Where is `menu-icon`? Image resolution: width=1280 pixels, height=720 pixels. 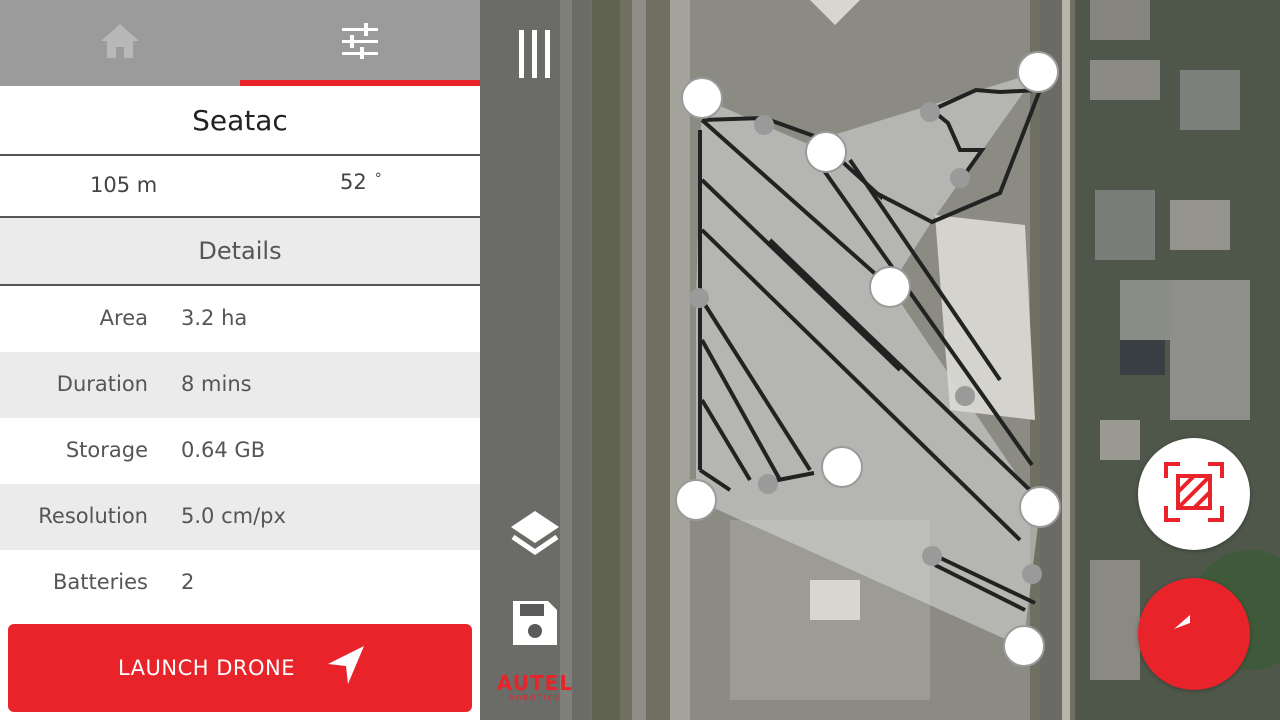 menu-icon is located at coordinates (535, 56).